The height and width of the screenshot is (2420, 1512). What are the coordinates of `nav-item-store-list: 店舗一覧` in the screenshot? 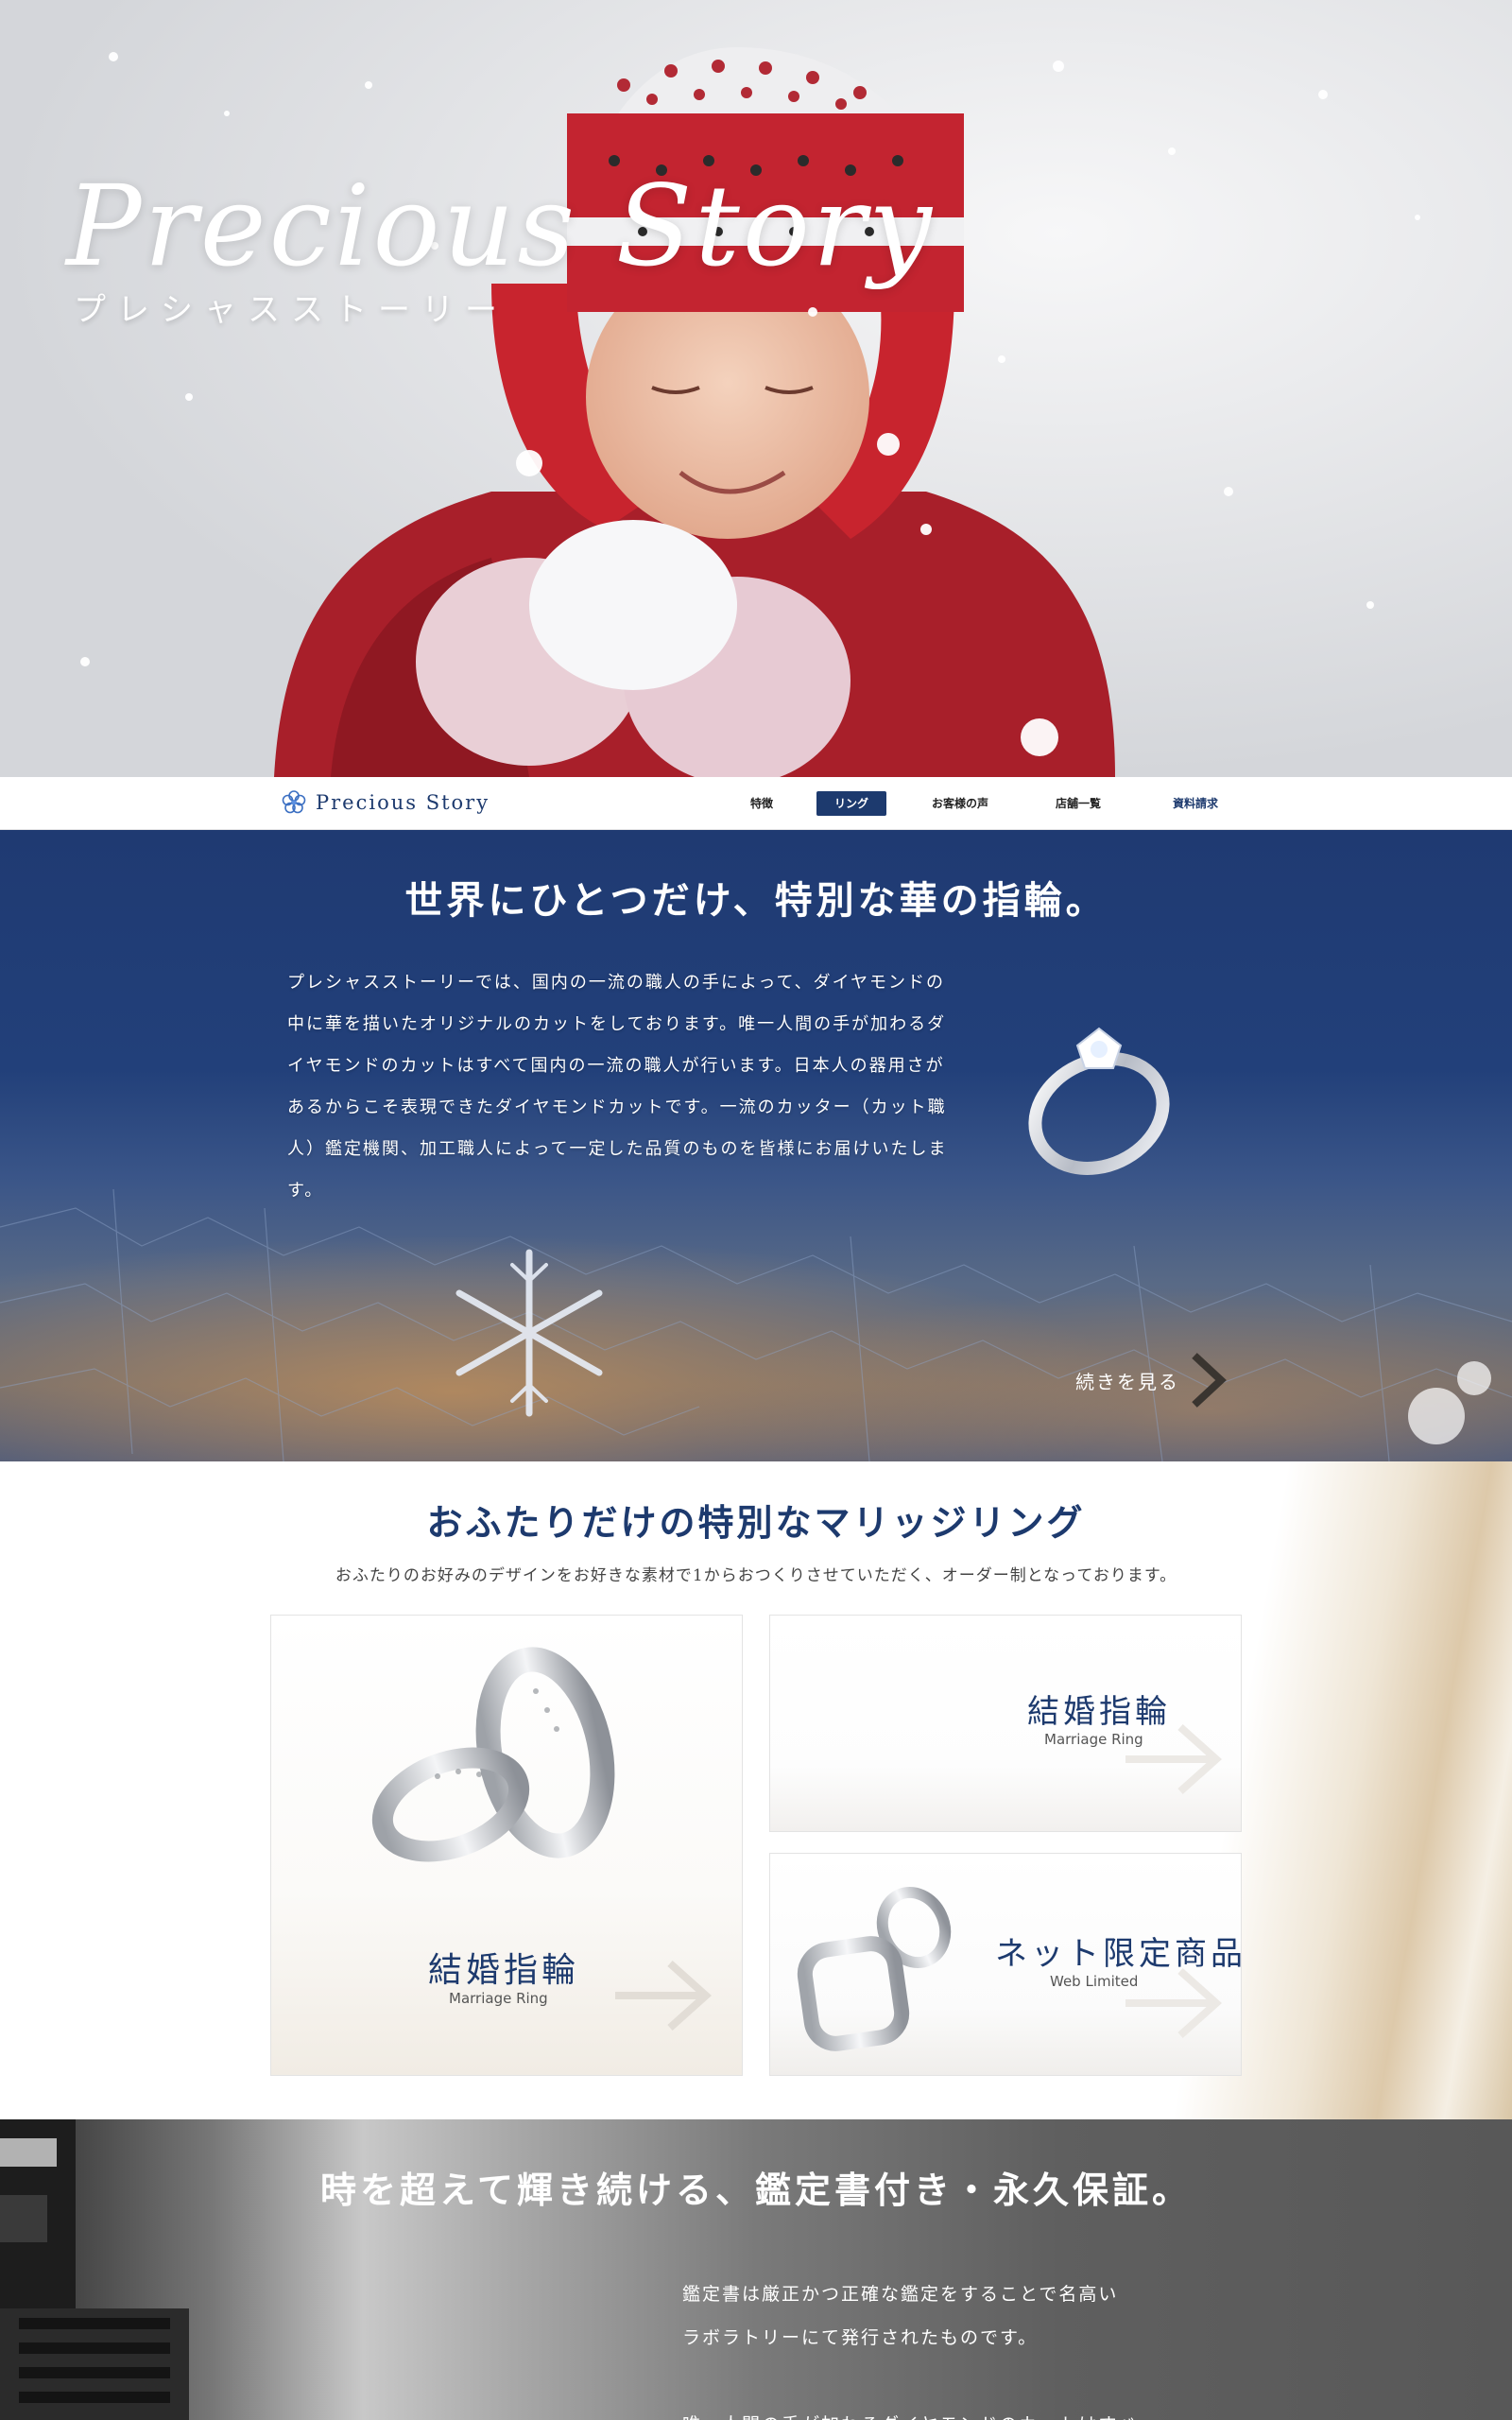 It's located at (1078, 803).